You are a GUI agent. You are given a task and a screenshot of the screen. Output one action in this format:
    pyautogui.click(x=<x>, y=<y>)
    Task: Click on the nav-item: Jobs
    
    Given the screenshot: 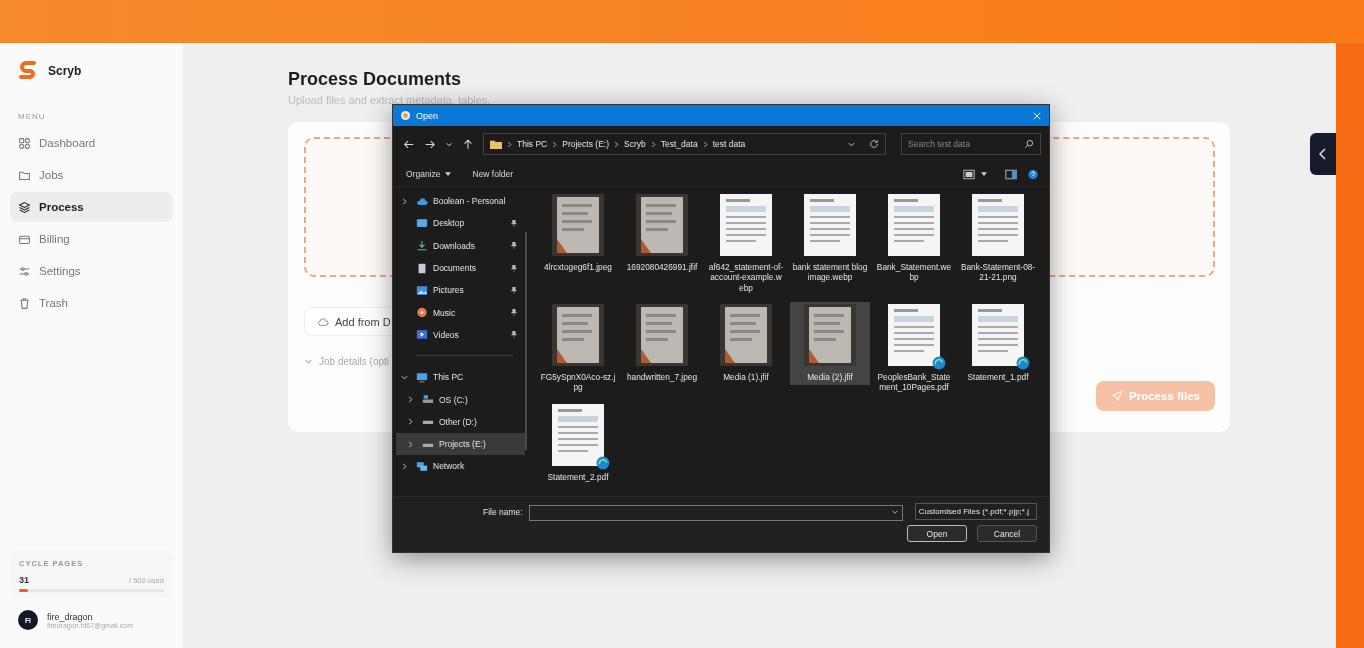 What is the action you would take?
    pyautogui.click(x=91, y=175)
    